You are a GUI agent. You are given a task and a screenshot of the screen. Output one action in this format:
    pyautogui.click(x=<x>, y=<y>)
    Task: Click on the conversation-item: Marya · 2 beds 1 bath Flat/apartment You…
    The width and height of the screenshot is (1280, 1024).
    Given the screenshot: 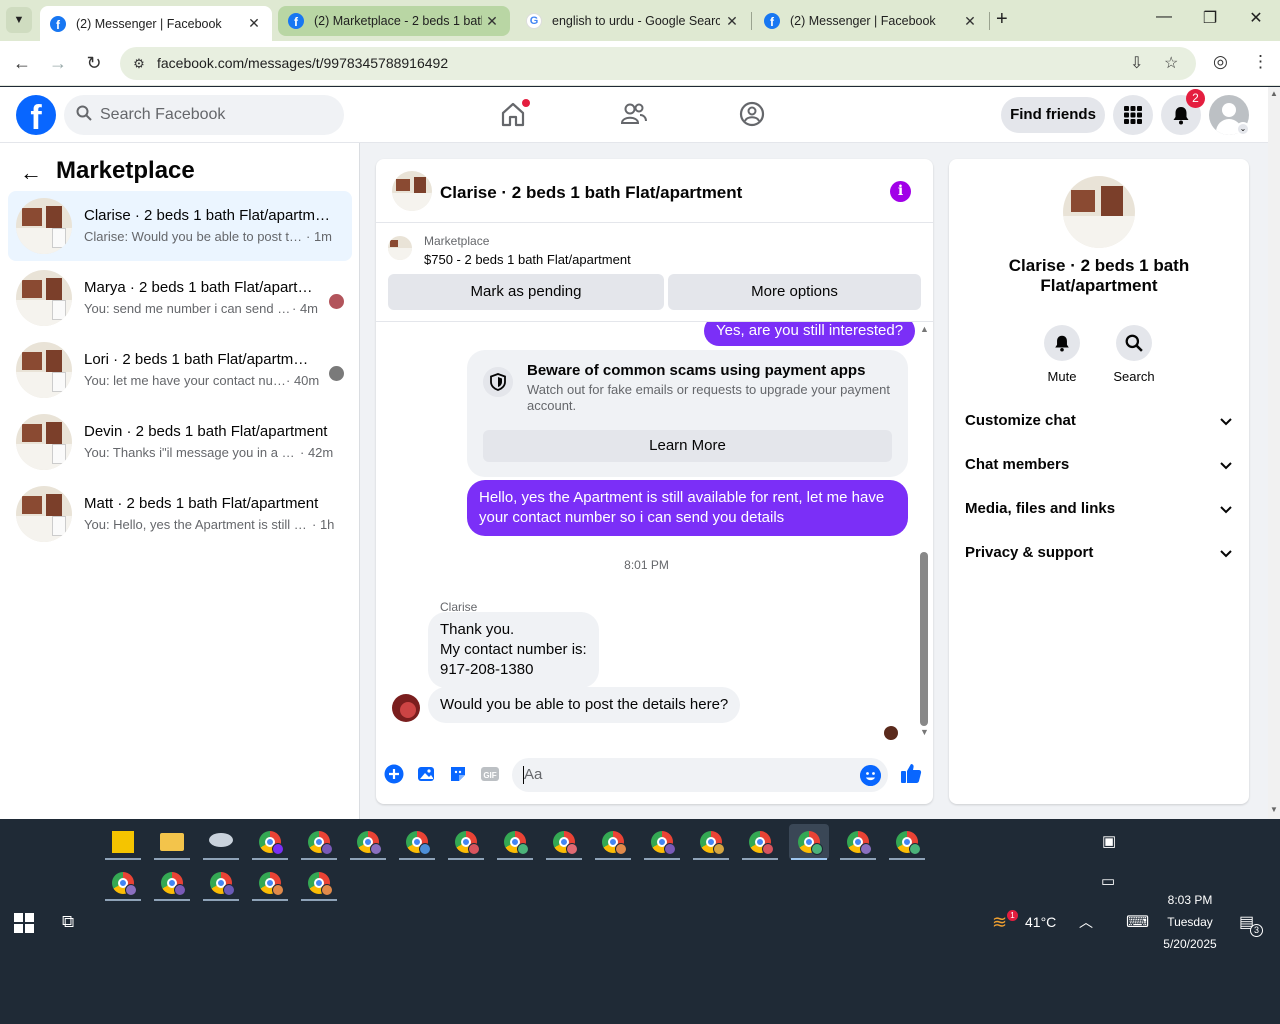 What is the action you would take?
    pyautogui.click(x=180, y=298)
    